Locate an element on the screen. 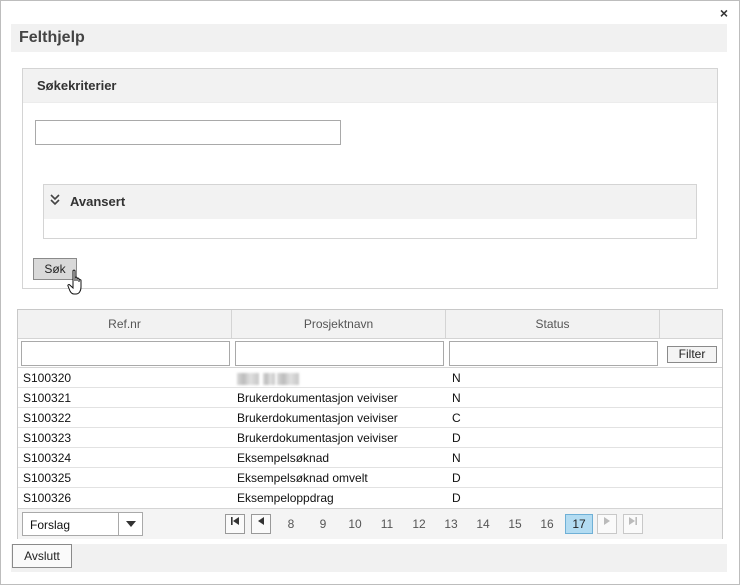 This screenshot has height=585, width=740. table-row: S100326 Eksempeloppdrag D is located at coordinates (370, 498).